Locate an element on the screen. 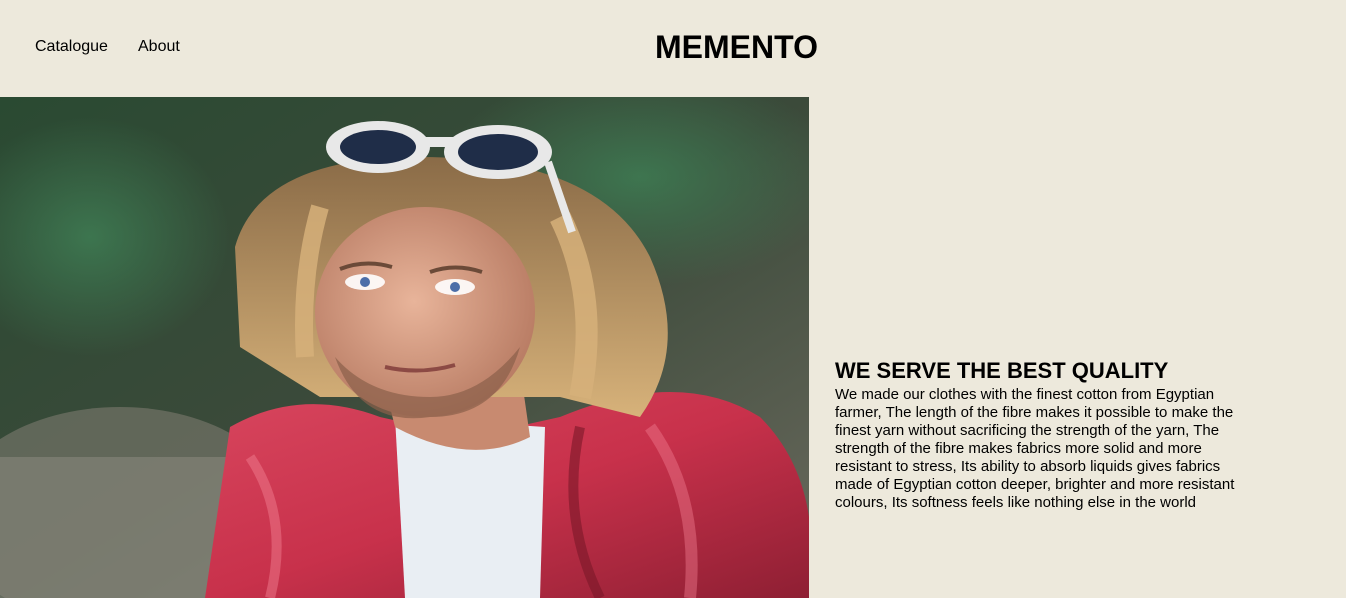 This screenshot has width=1346, height=598. nav-link-catalogue: Catalogue is located at coordinates (71, 47).